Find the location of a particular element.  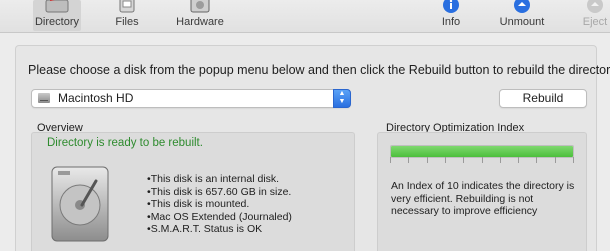

disk-fact-item: This disk is an internal disk. is located at coordinates (219, 179).